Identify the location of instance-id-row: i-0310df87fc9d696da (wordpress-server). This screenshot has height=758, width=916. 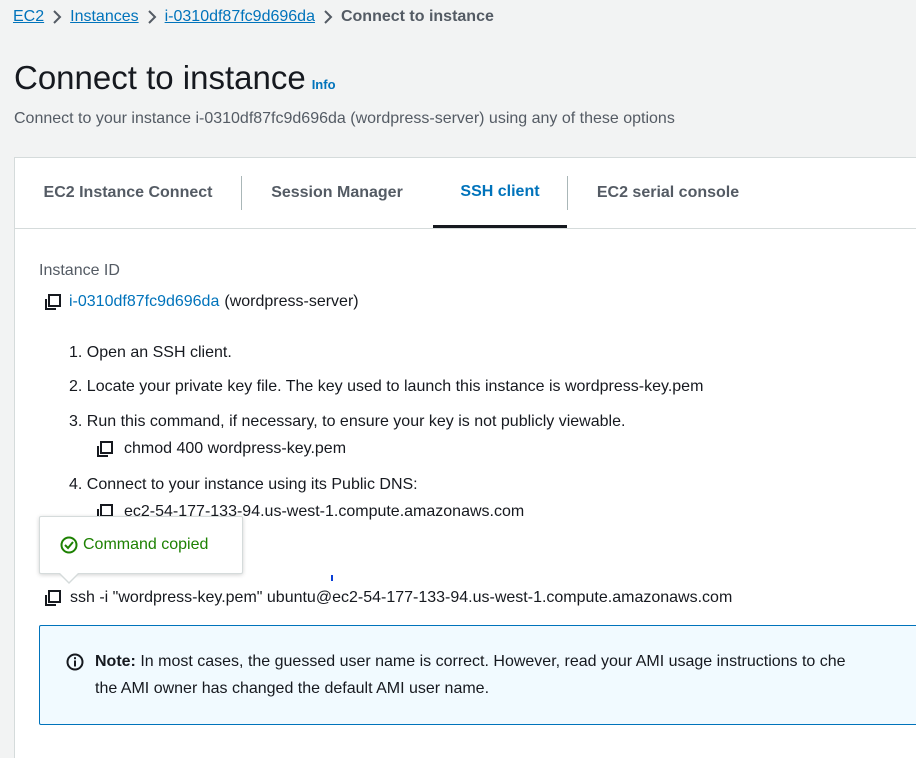
(201, 302).